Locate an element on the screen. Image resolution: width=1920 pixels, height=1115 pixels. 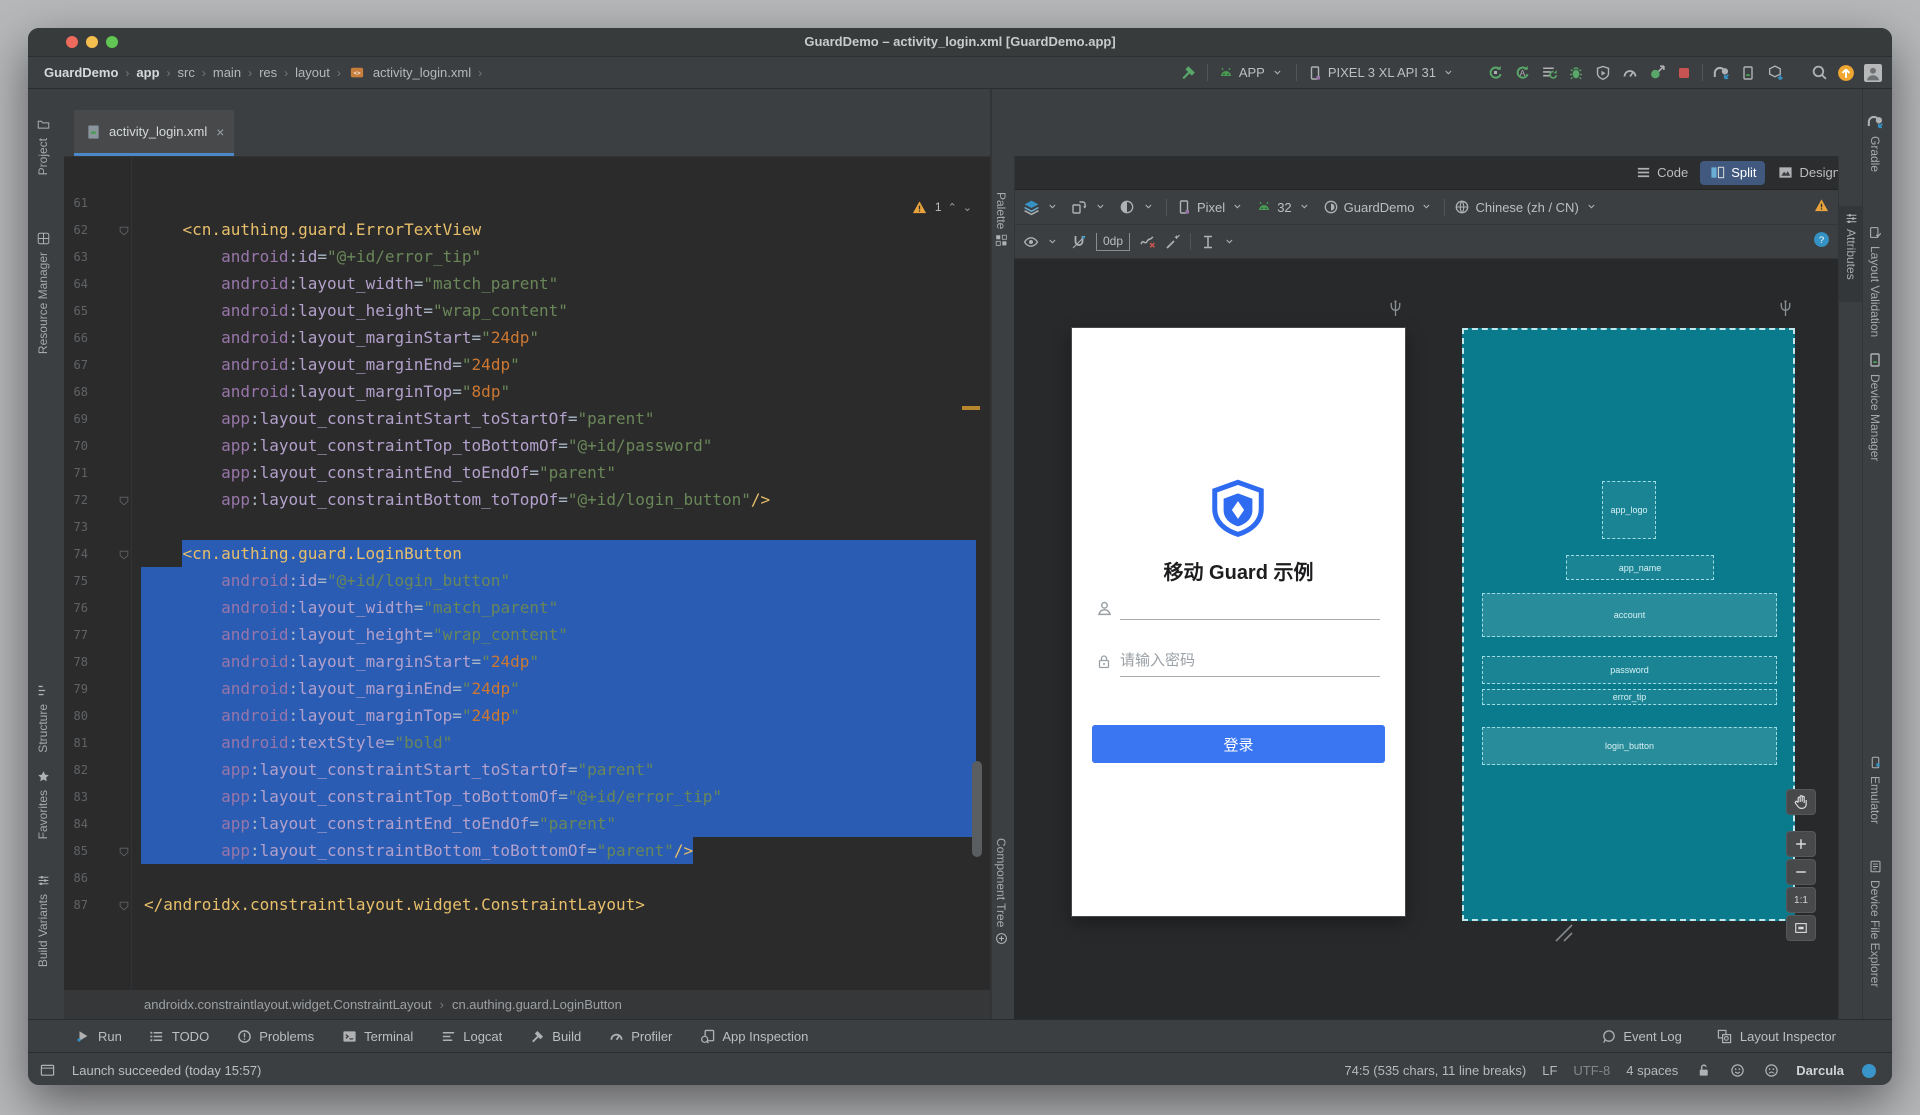
gradle-sync-icon is located at coordinates (1721, 73).